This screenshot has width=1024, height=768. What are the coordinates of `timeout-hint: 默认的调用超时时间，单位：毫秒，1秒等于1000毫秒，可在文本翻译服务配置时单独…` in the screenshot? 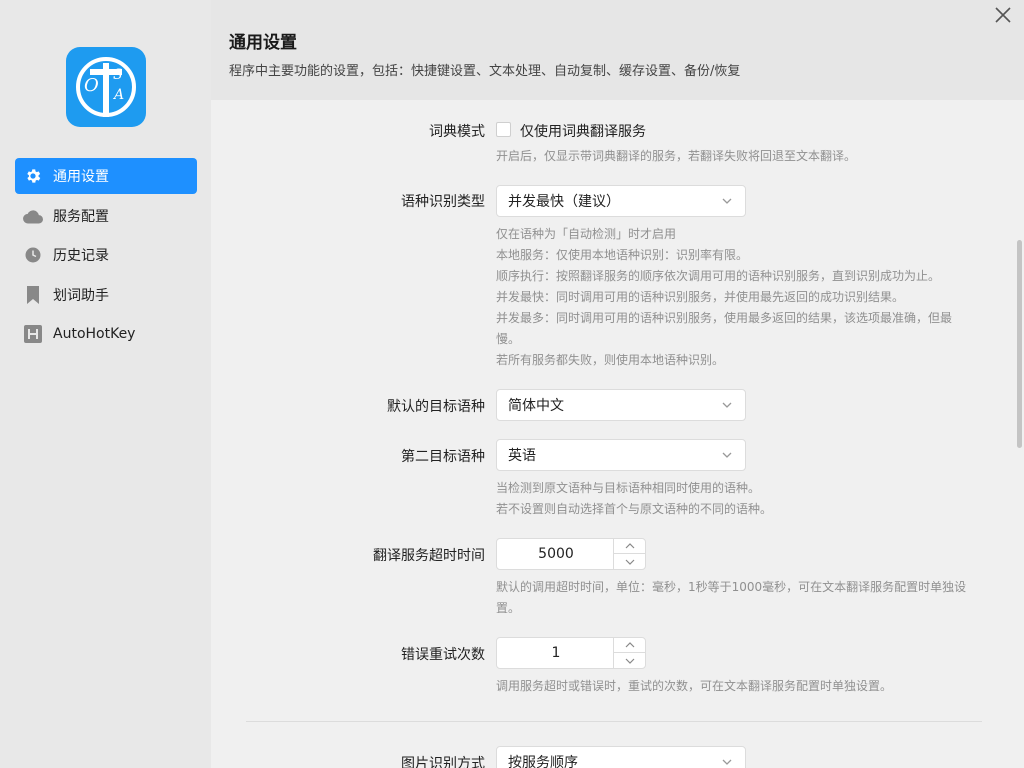 It's located at (741, 598).